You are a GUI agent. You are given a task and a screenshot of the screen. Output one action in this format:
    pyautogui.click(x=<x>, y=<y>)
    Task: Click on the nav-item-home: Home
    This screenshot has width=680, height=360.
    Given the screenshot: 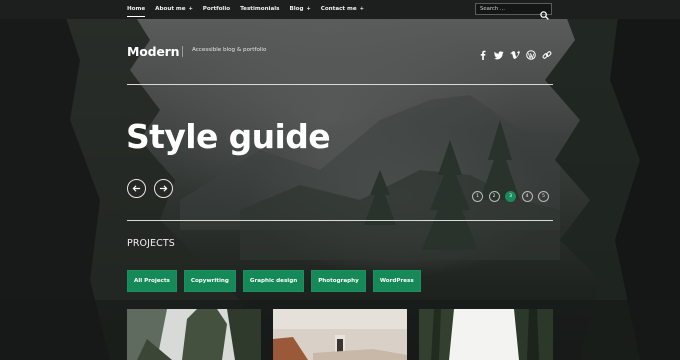 What is the action you would take?
    pyautogui.click(x=136, y=9)
    